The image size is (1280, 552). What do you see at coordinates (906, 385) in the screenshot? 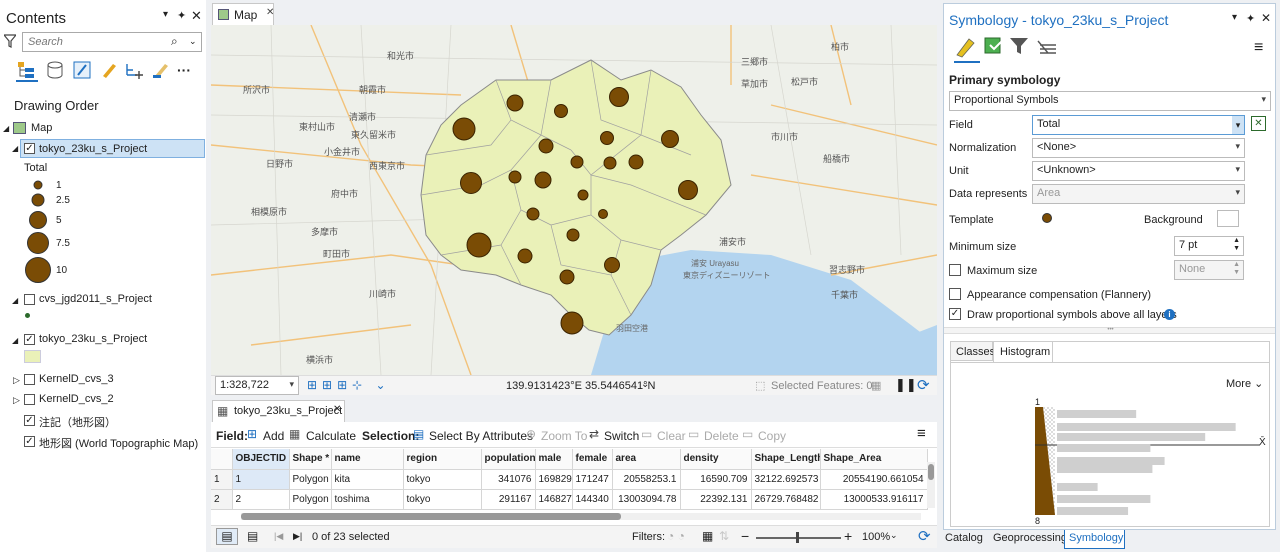
I see `pause-icon: ❚❚` at bounding box center [906, 385].